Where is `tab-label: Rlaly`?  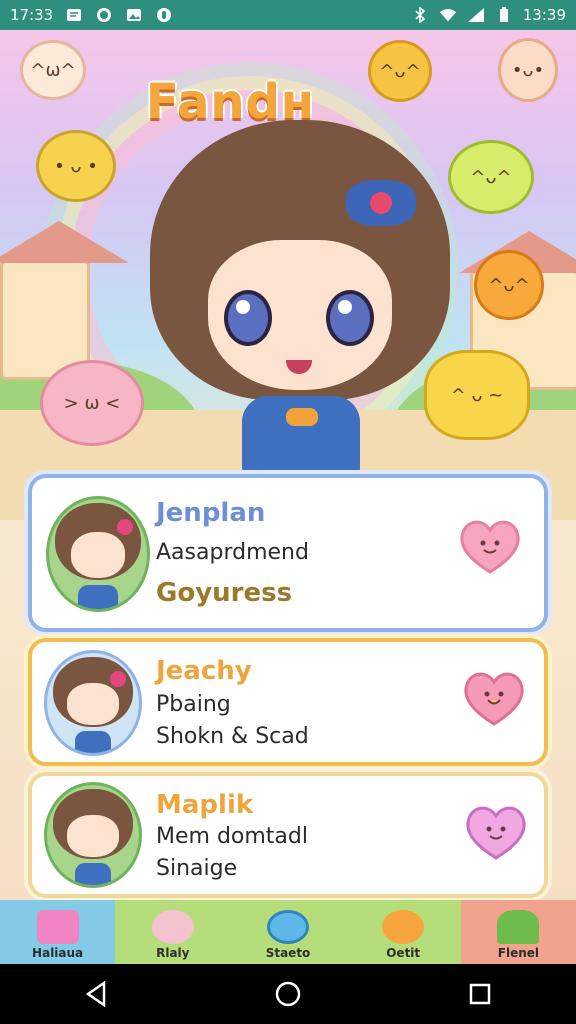 tab-label: Rlaly is located at coordinates (173, 953).